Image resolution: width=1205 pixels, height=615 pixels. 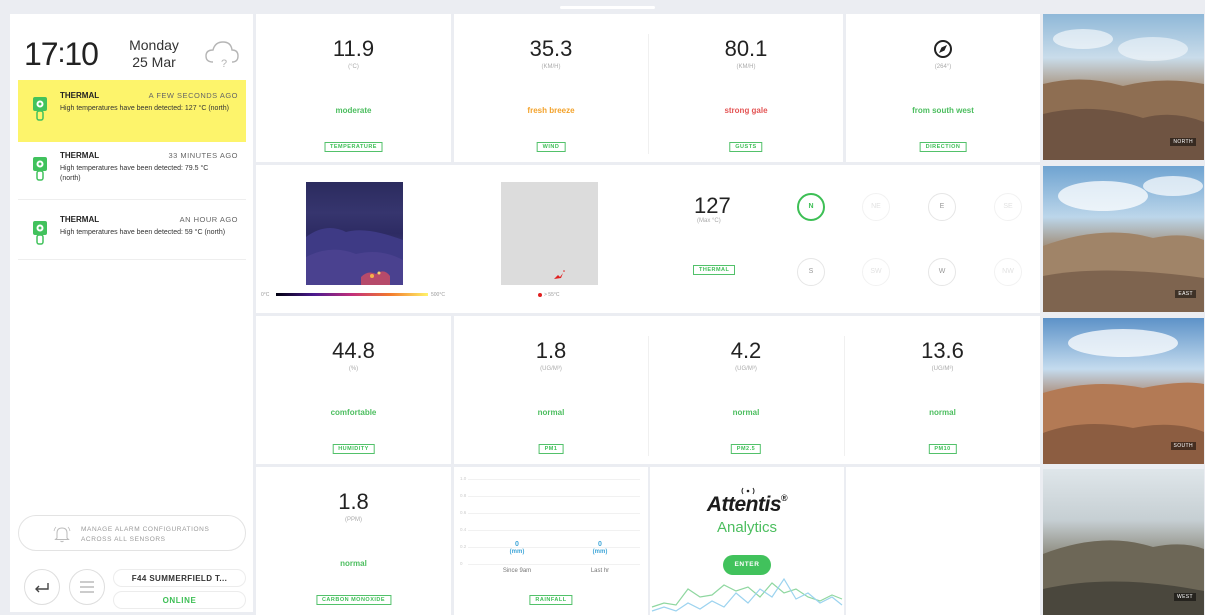 What do you see at coordinates (551, 449) in the screenshot?
I see `pm1-tag: PM1` at bounding box center [551, 449].